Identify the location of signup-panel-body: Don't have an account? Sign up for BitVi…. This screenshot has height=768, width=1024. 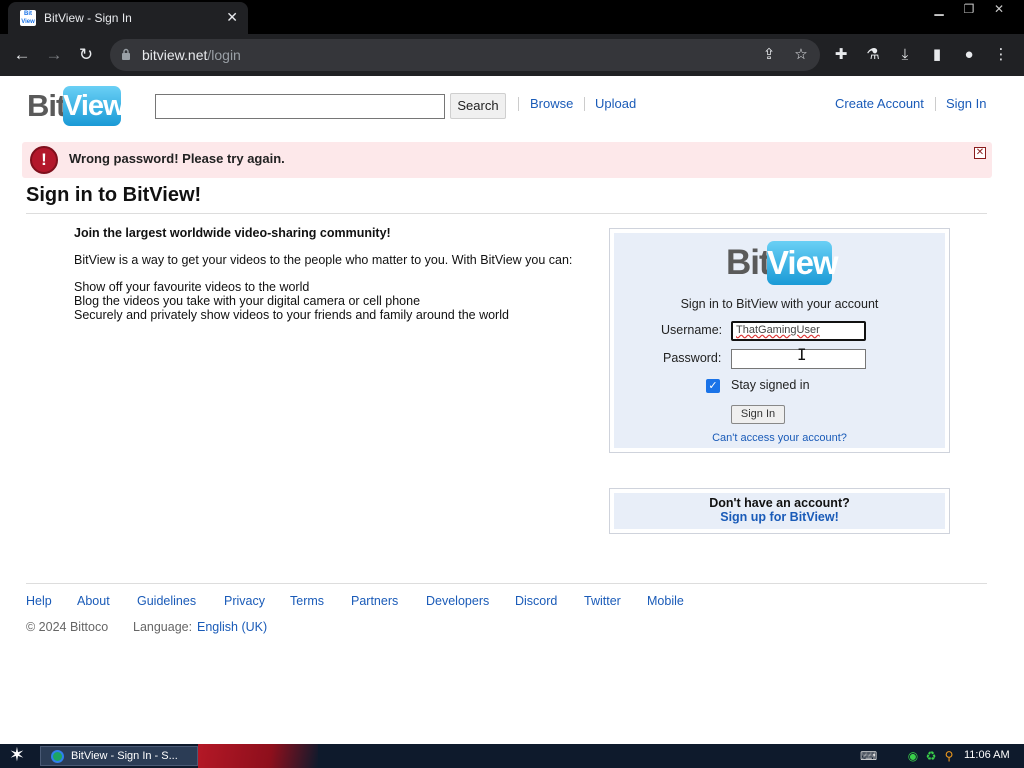
(779, 511).